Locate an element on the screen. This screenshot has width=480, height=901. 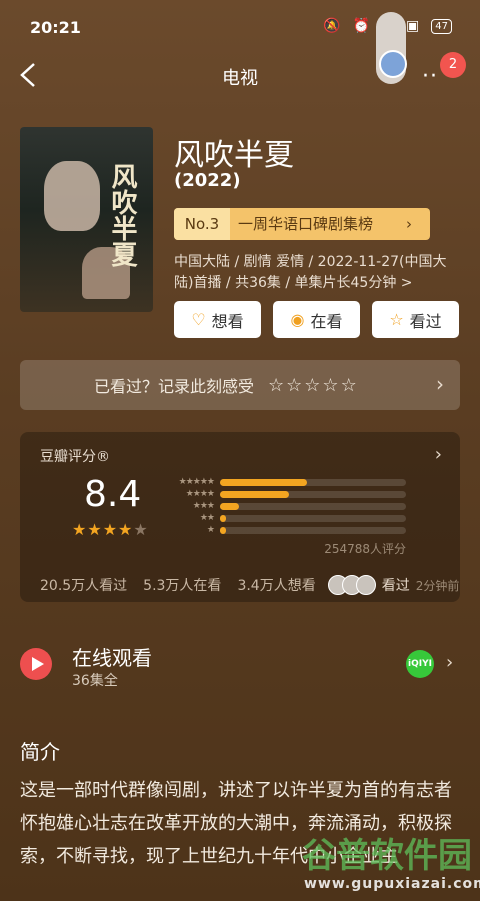
action-buttons: ♡ 想看 ◉ 在看 ☆ 看过 is located at coordinates (316, 319).